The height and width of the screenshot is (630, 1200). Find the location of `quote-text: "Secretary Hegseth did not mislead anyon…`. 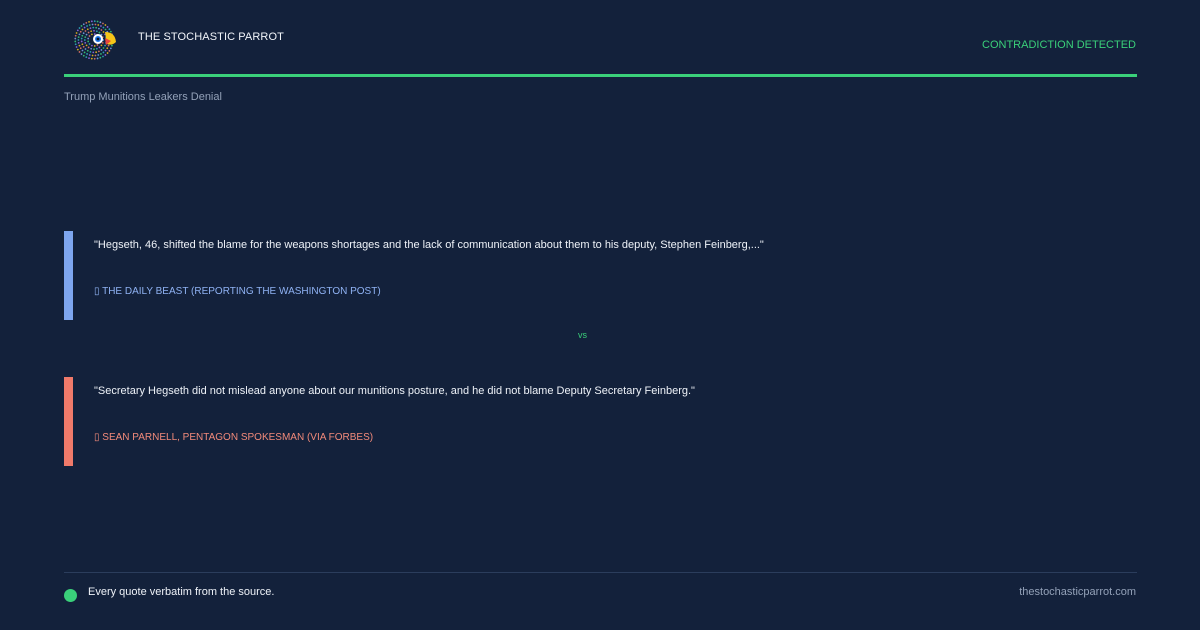

quote-text: "Secretary Hegseth did not mislead anyon… is located at coordinates (394, 391).